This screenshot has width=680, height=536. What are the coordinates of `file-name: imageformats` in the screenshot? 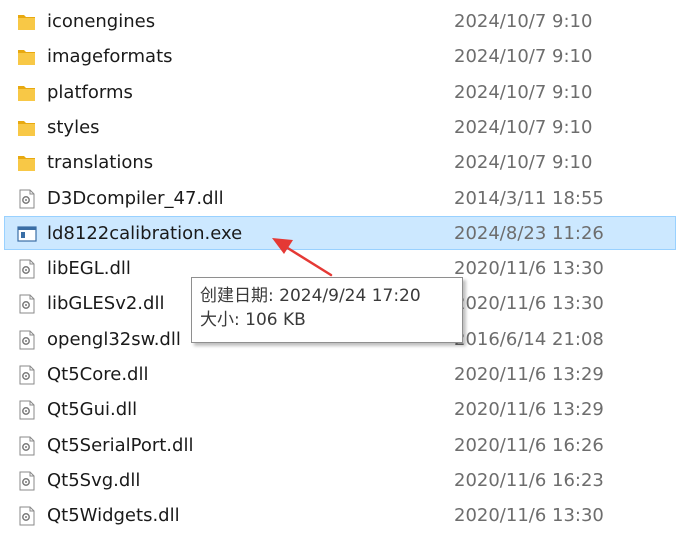 It's located at (110, 57).